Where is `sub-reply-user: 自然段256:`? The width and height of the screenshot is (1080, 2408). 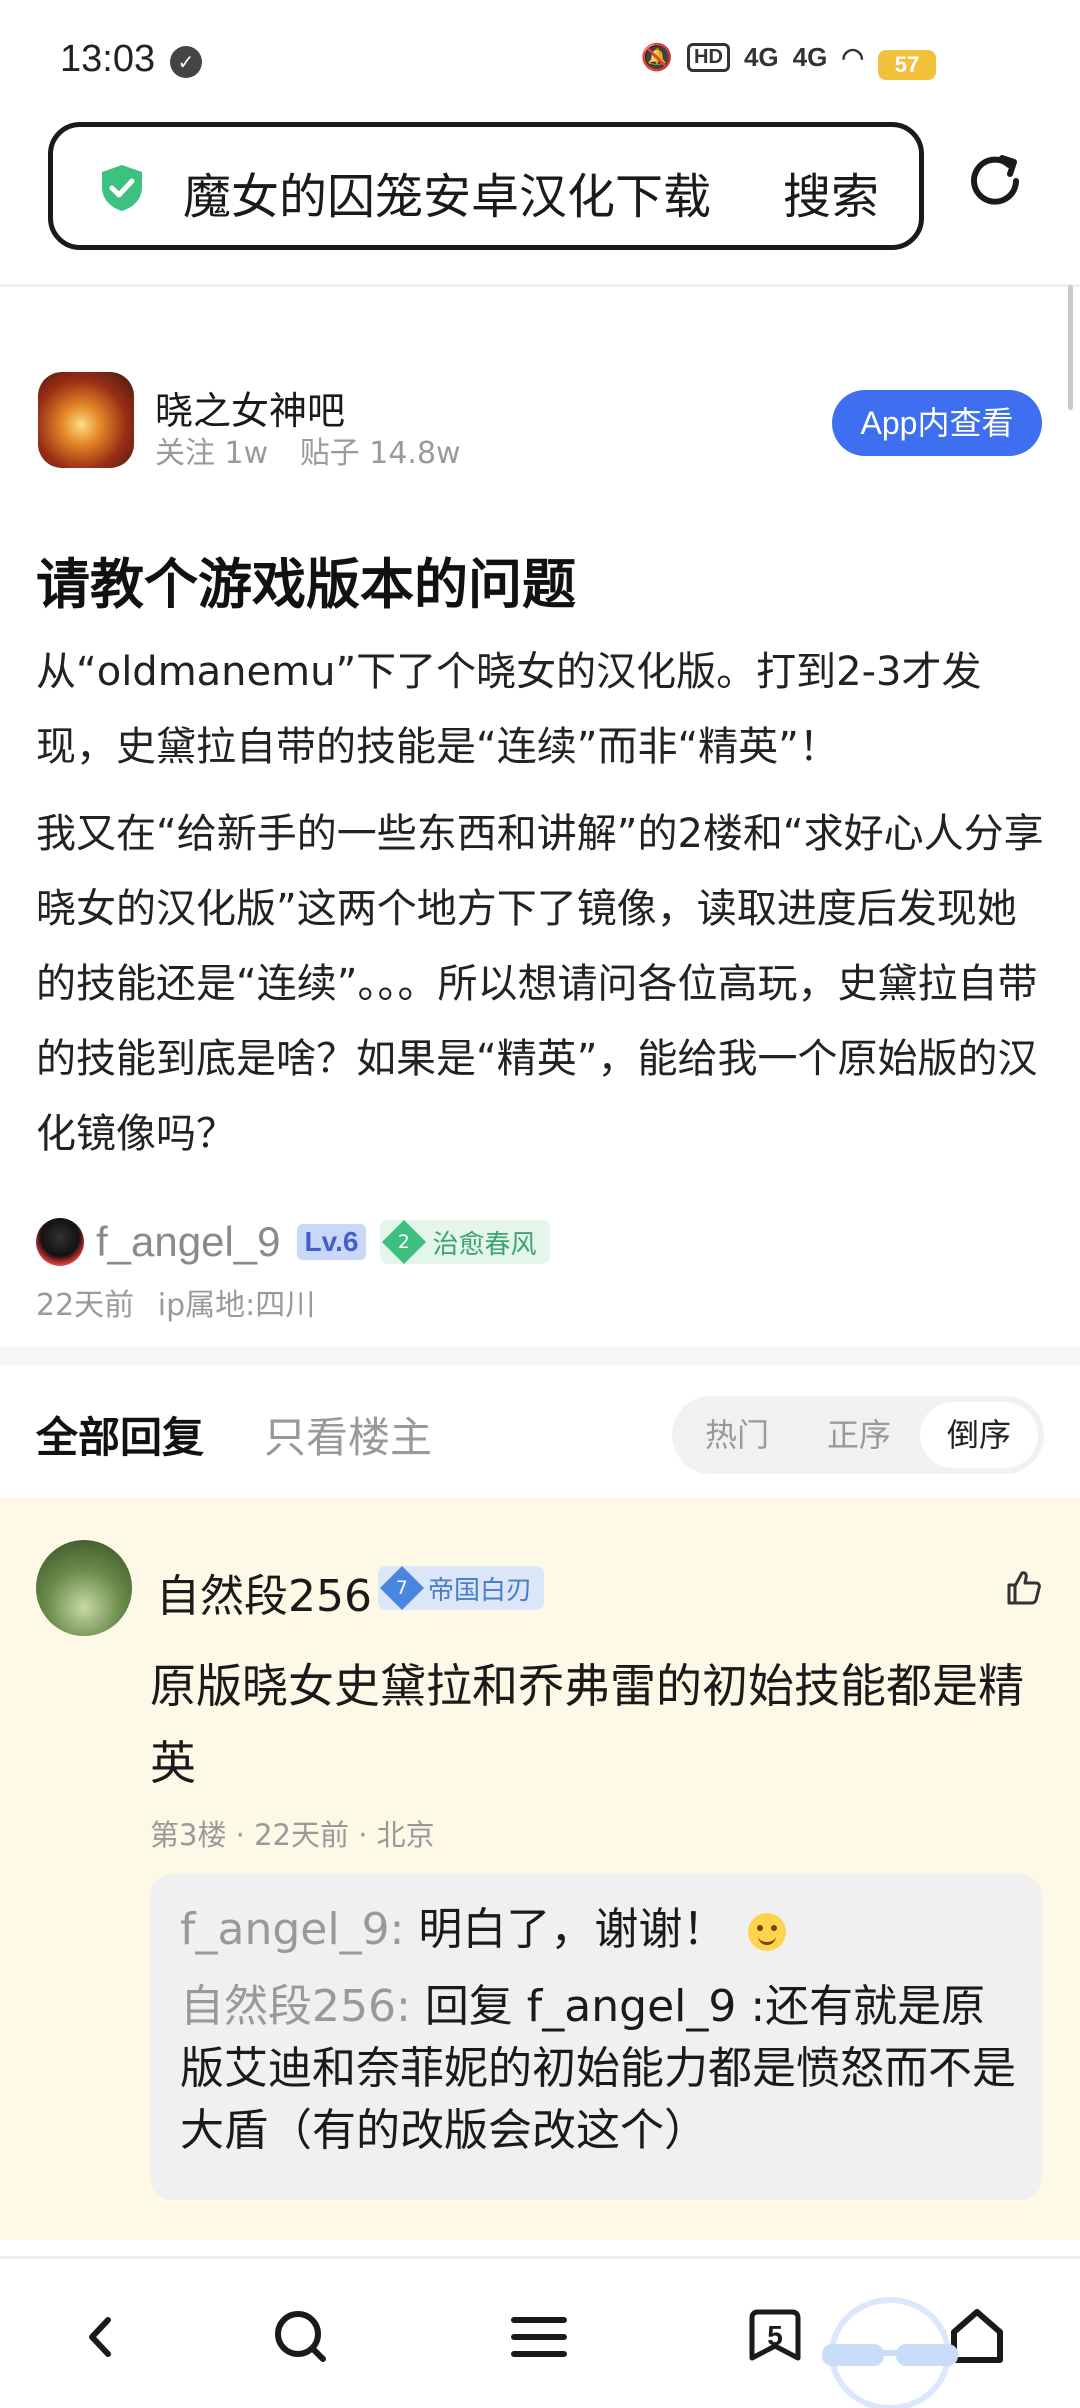 sub-reply-user: 自然段256: is located at coordinates (295, 2006).